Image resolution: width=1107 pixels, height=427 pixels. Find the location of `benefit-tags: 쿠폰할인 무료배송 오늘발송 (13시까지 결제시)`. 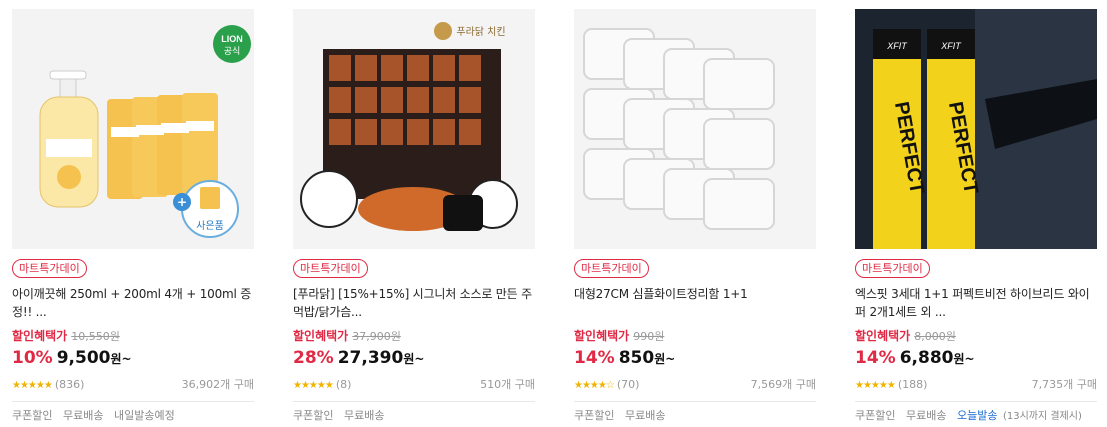

benefit-tags: 쿠폰할인 무료배송 오늘발송 (13시까지 결제시) is located at coordinates (976, 416).